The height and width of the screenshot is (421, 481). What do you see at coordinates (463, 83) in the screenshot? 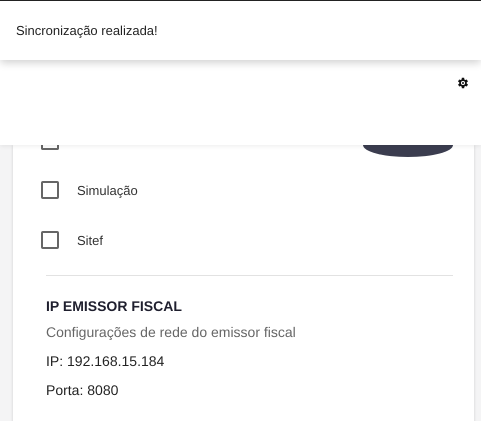
I see `settings-icon` at bounding box center [463, 83].